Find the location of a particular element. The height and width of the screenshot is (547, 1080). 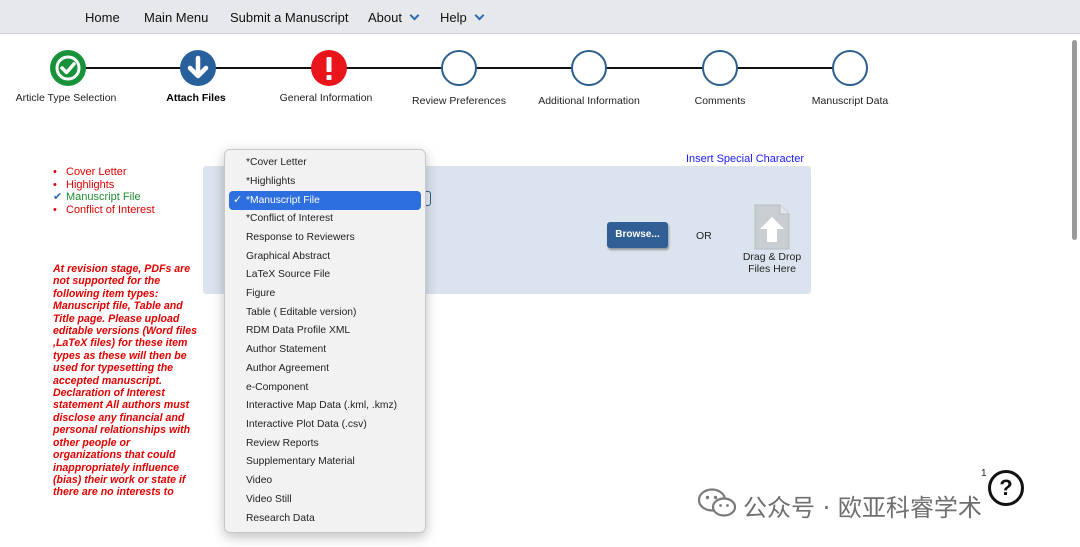

dropdown-option: RDM Data Profile XML is located at coordinates (325, 330).